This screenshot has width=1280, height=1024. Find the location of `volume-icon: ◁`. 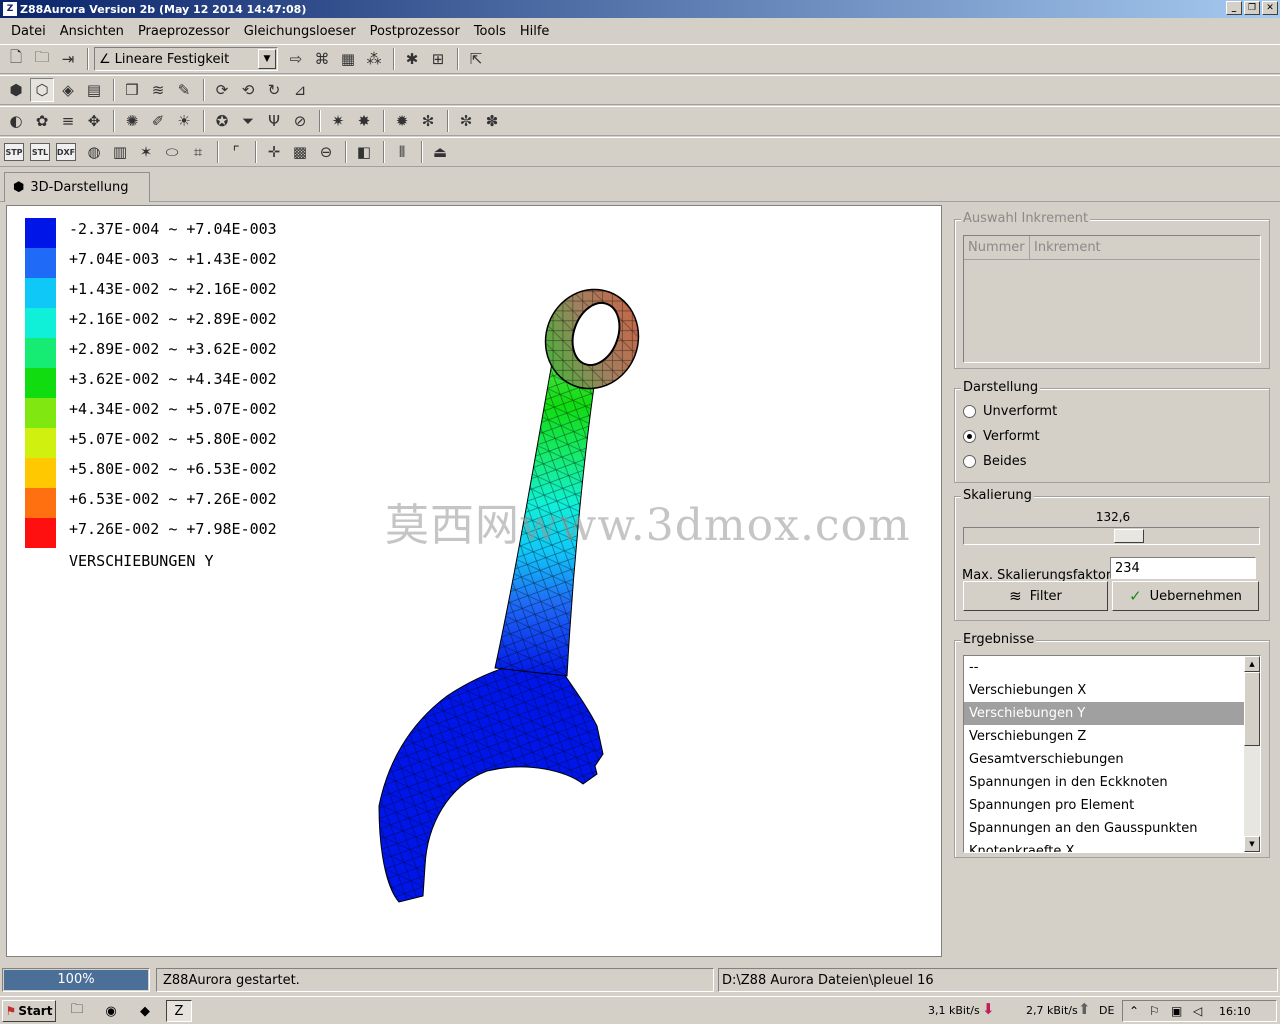

volume-icon: ◁ is located at coordinates (1197, 1011).